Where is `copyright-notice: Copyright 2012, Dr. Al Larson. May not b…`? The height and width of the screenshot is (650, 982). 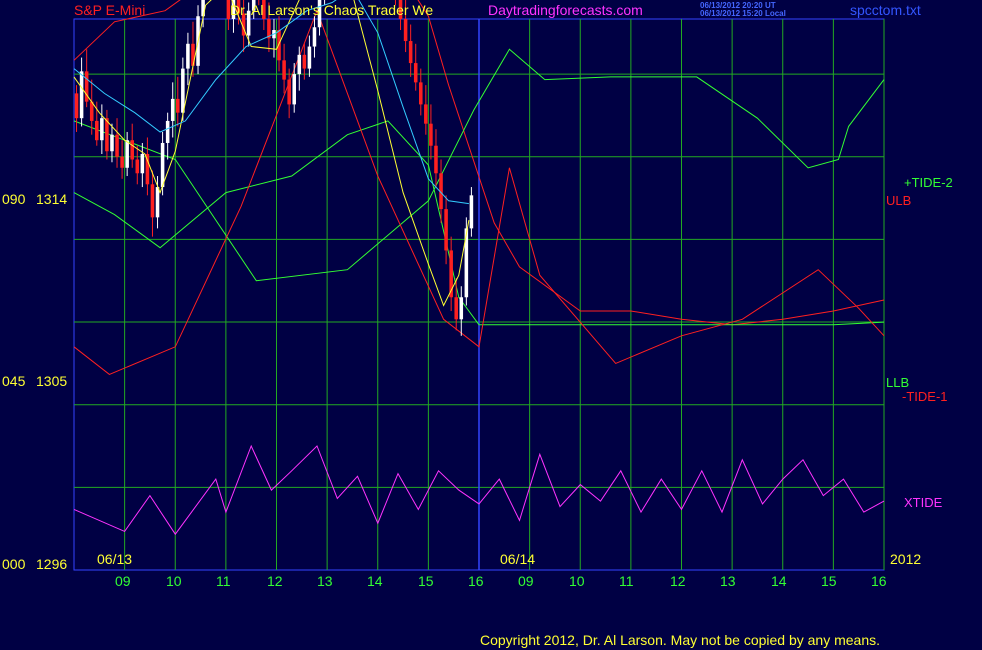 copyright-notice: Copyright 2012, Dr. Al Larson. May not b… is located at coordinates (680, 640).